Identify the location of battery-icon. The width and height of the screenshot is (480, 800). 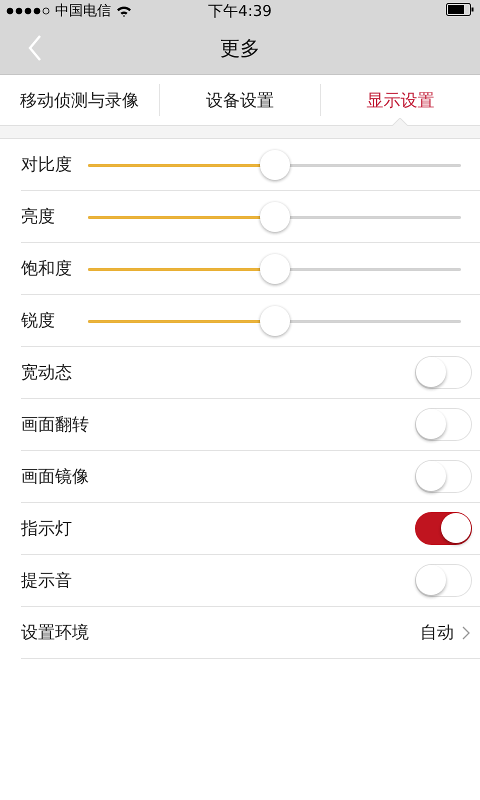
(460, 9).